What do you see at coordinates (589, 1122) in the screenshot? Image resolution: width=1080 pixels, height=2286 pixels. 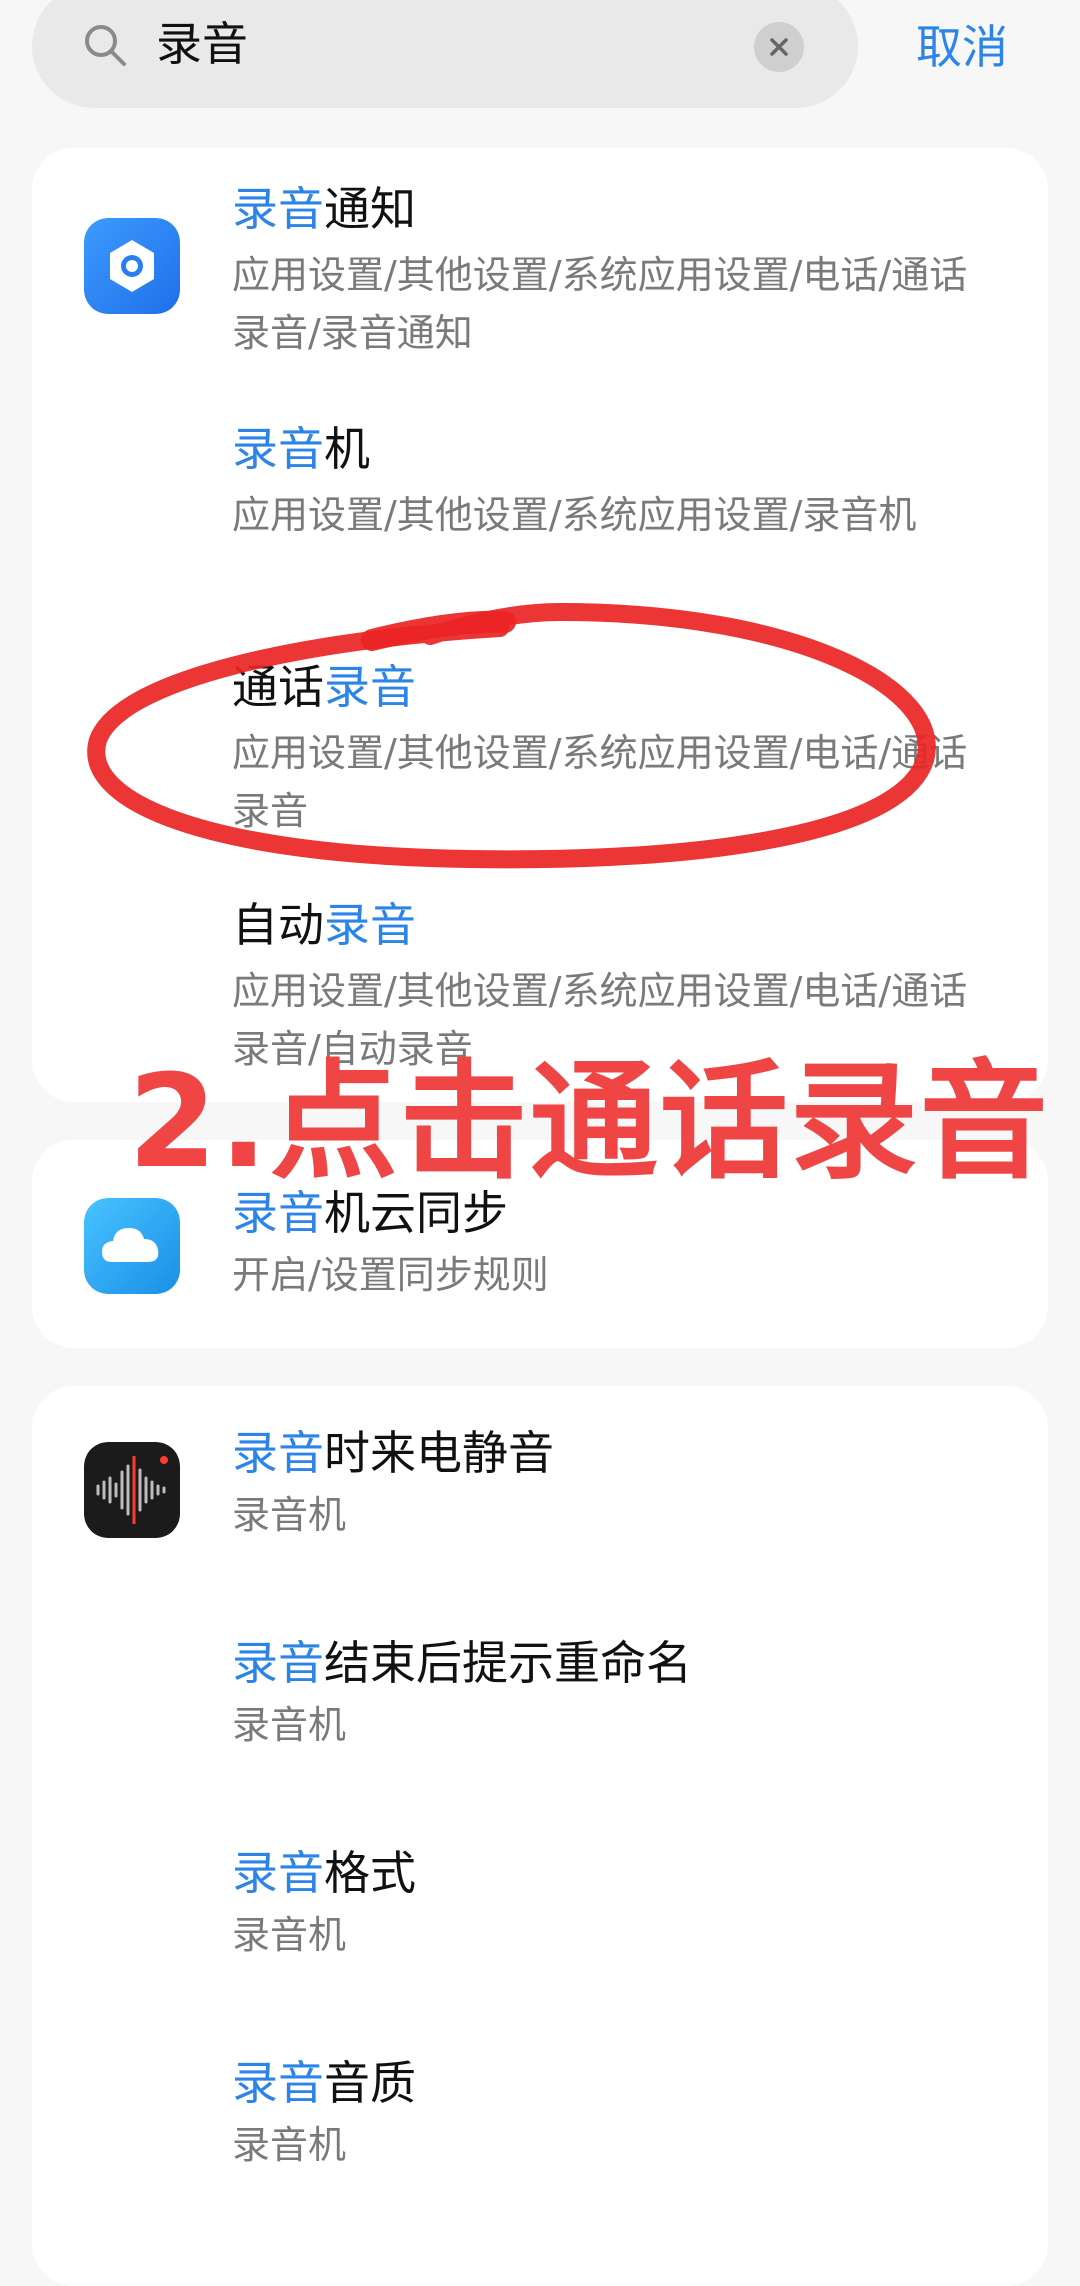 I see `annotation-label: 2.点击通话录音` at bounding box center [589, 1122].